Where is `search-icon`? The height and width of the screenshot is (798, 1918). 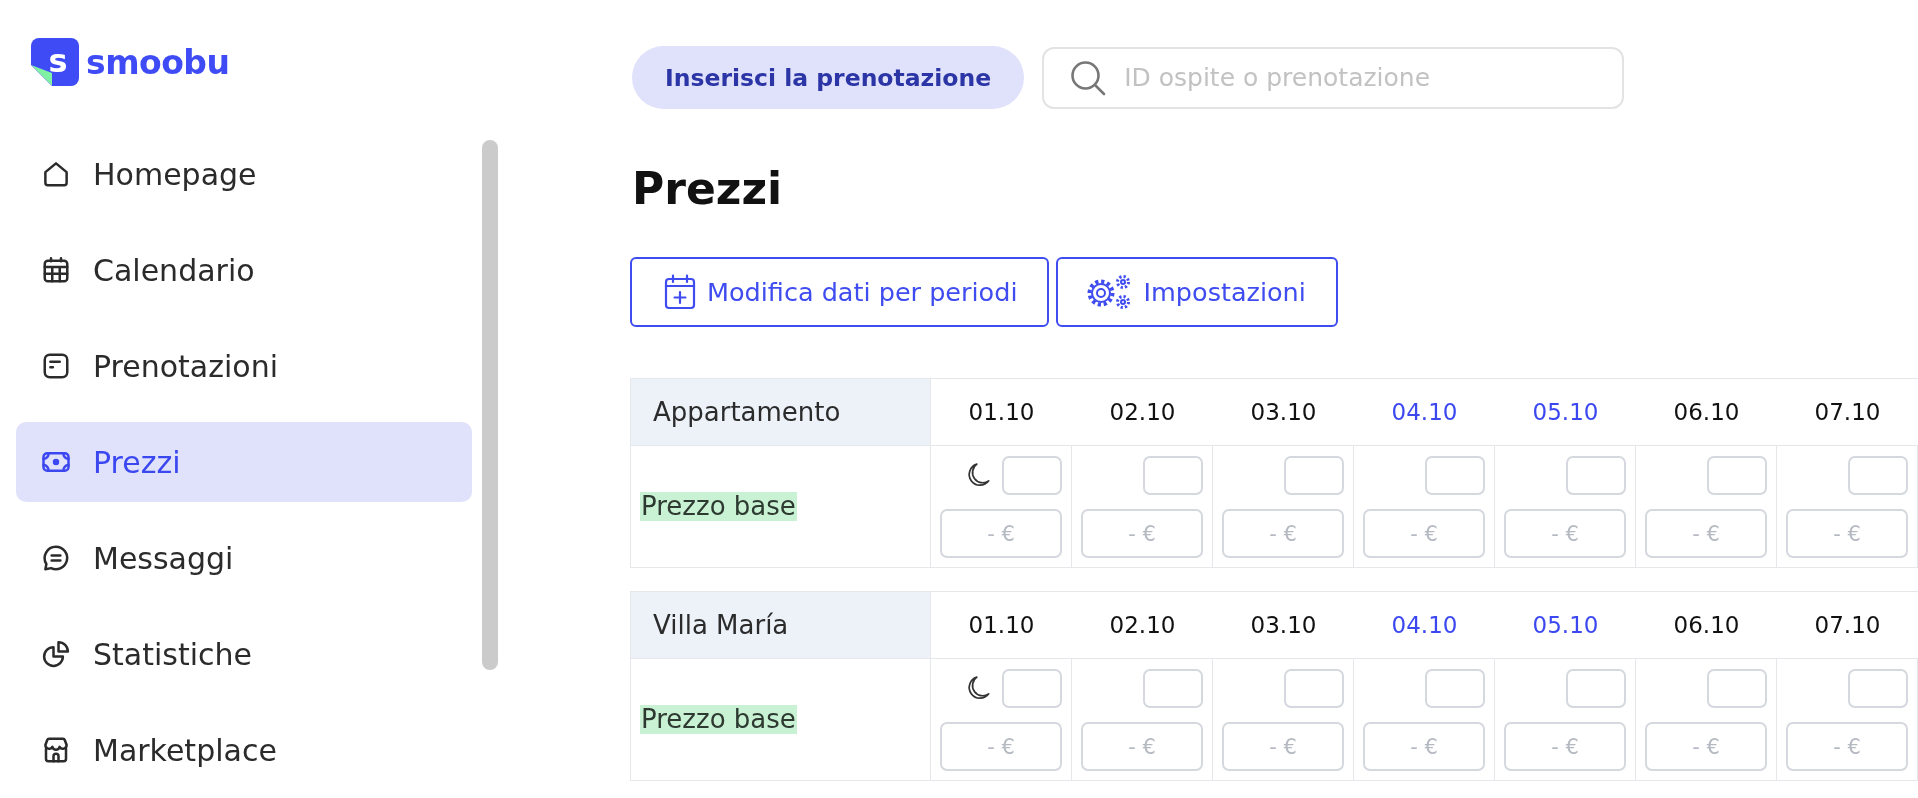
search-icon is located at coordinates (1088, 77).